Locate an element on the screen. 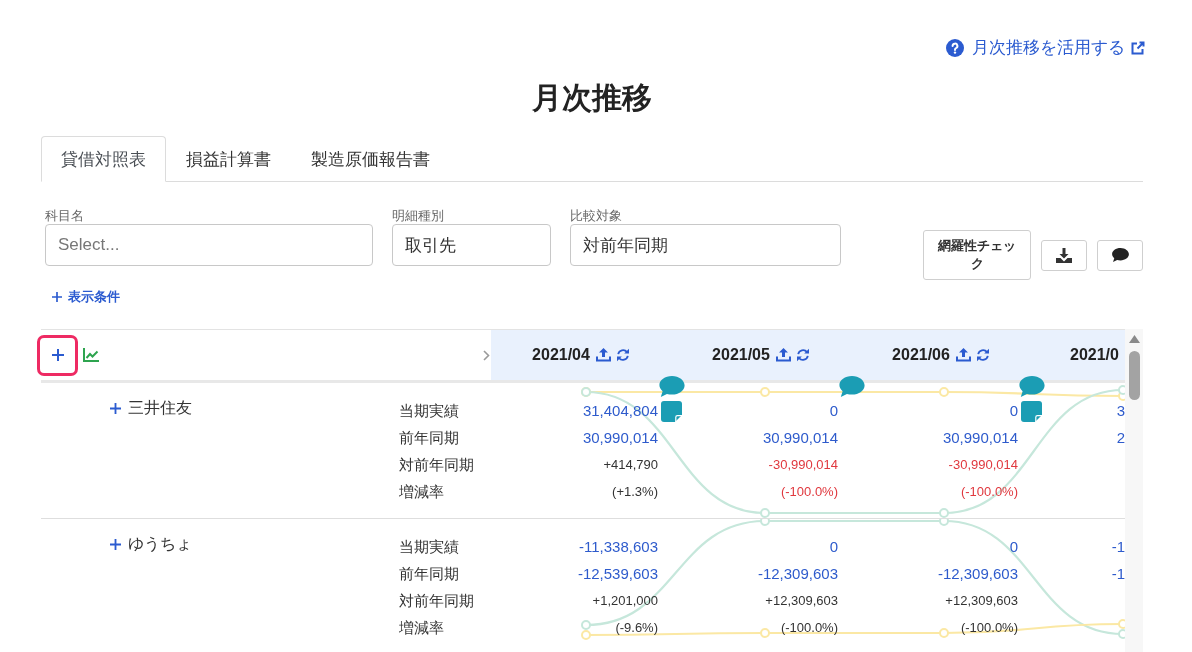 The height and width of the screenshot is (652, 1192). month-label: 2021/06 is located at coordinates (921, 355).